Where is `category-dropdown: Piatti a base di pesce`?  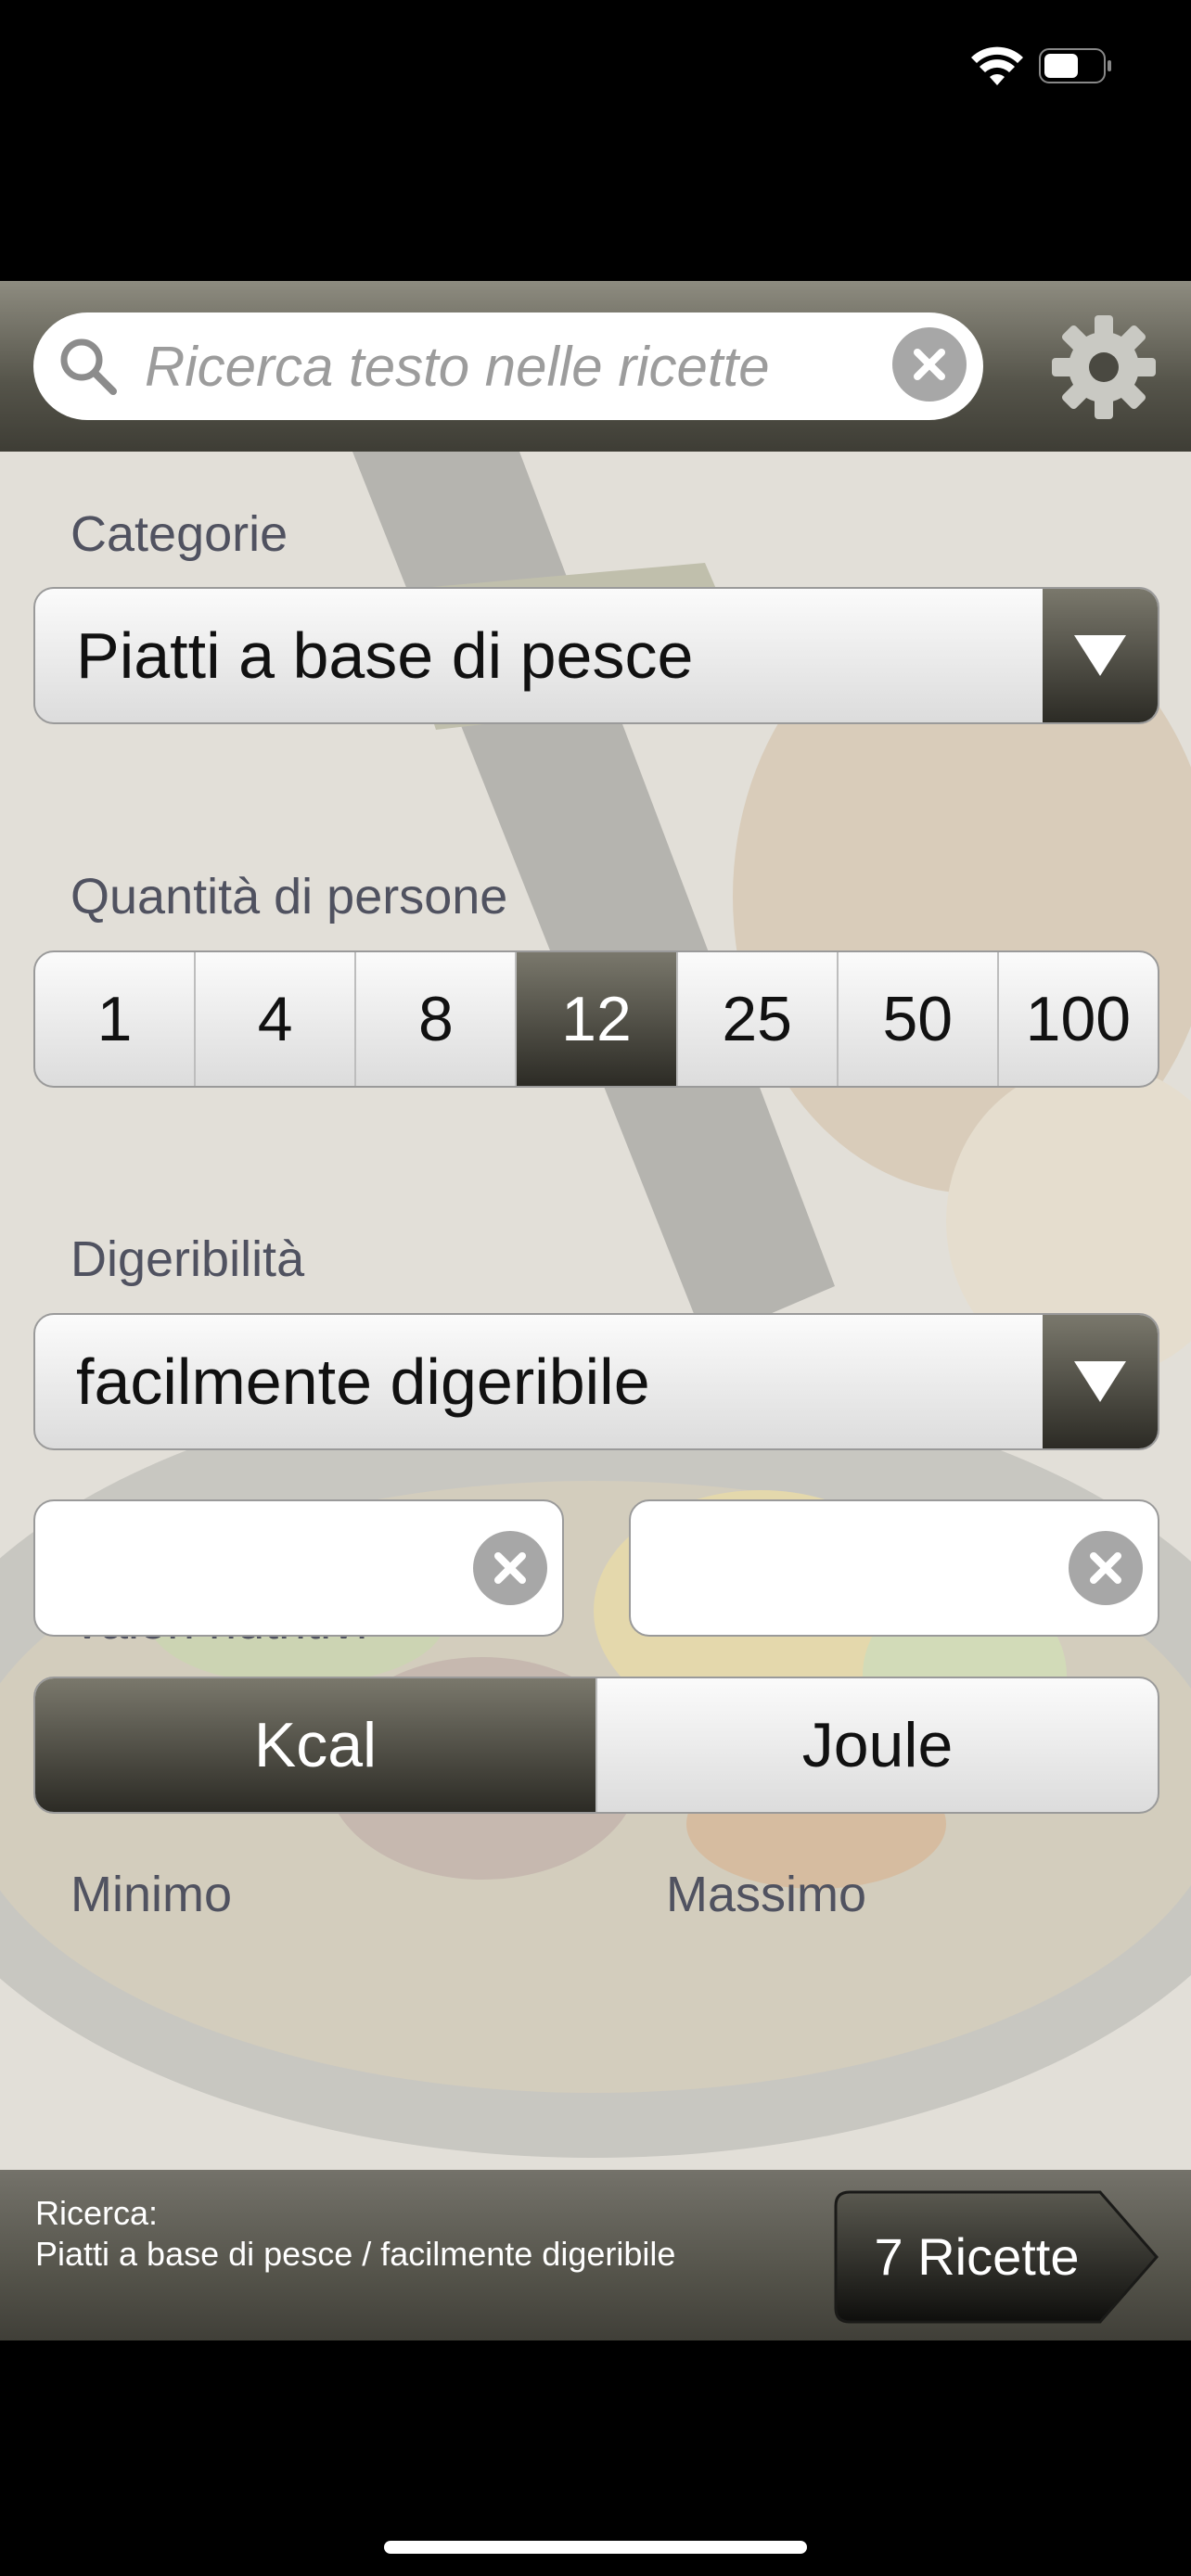
category-dropdown: Piatti a base di pesce is located at coordinates (596, 655).